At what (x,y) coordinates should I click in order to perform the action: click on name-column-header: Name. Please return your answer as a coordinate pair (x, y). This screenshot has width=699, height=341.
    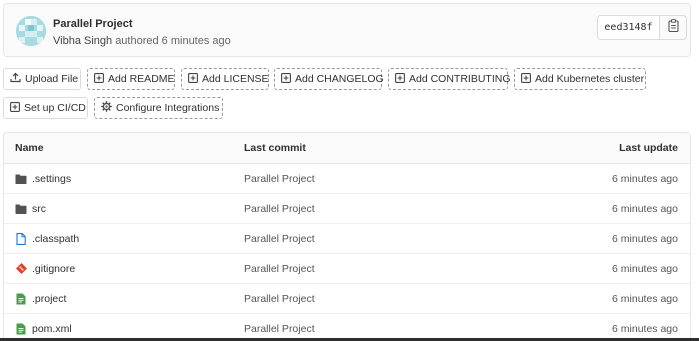
    Looking at the image, I should click on (29, 148).